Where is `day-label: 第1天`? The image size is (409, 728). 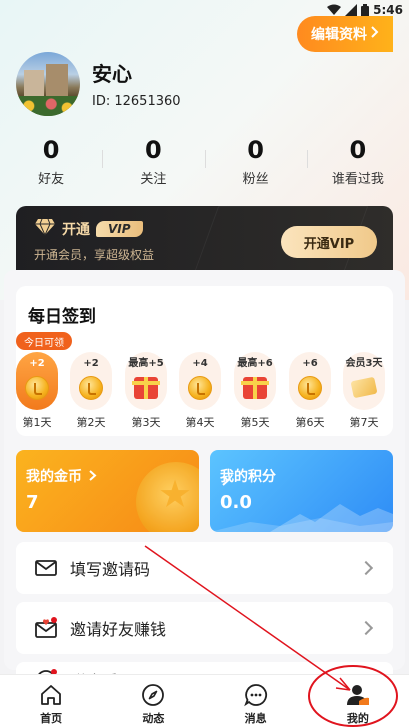 day-label: 第1天 is located at coordinates (37, 422).